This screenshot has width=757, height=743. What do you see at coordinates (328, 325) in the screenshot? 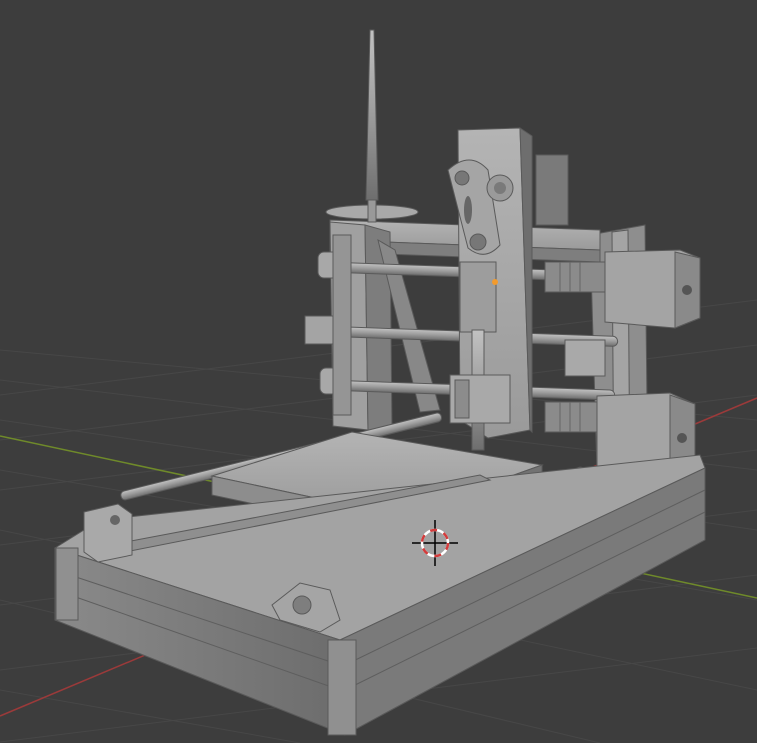
I see `left-bearing-blocks` at bounding box center [328, 325].